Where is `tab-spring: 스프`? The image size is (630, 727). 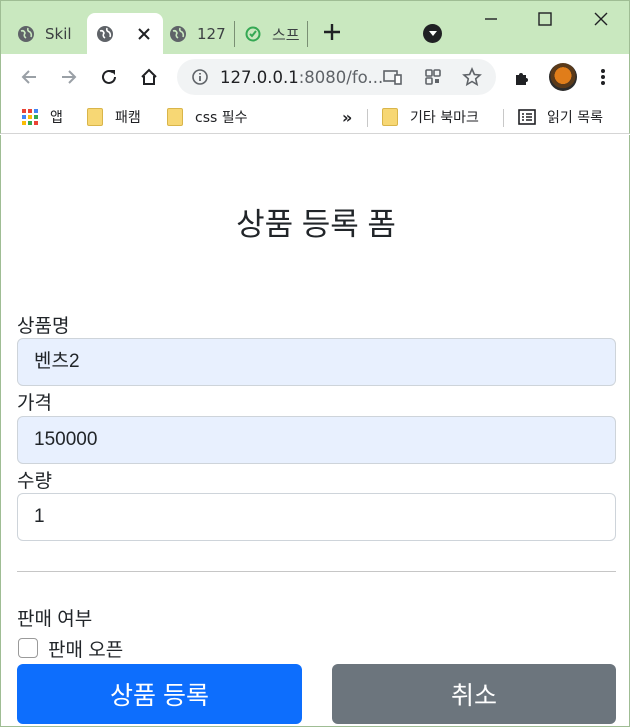
tab-spring: 스프 is located at coordinates (276, 34).